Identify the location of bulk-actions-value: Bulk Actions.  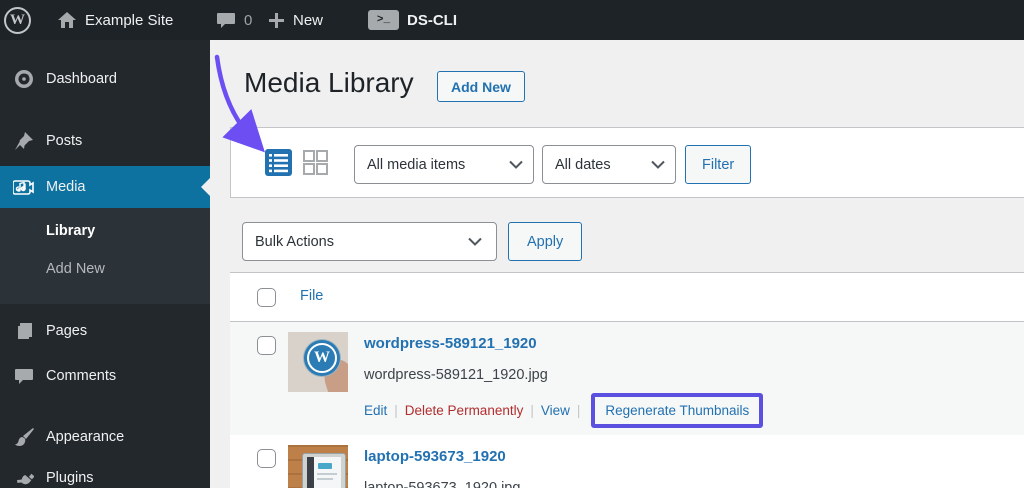
(294, 241).